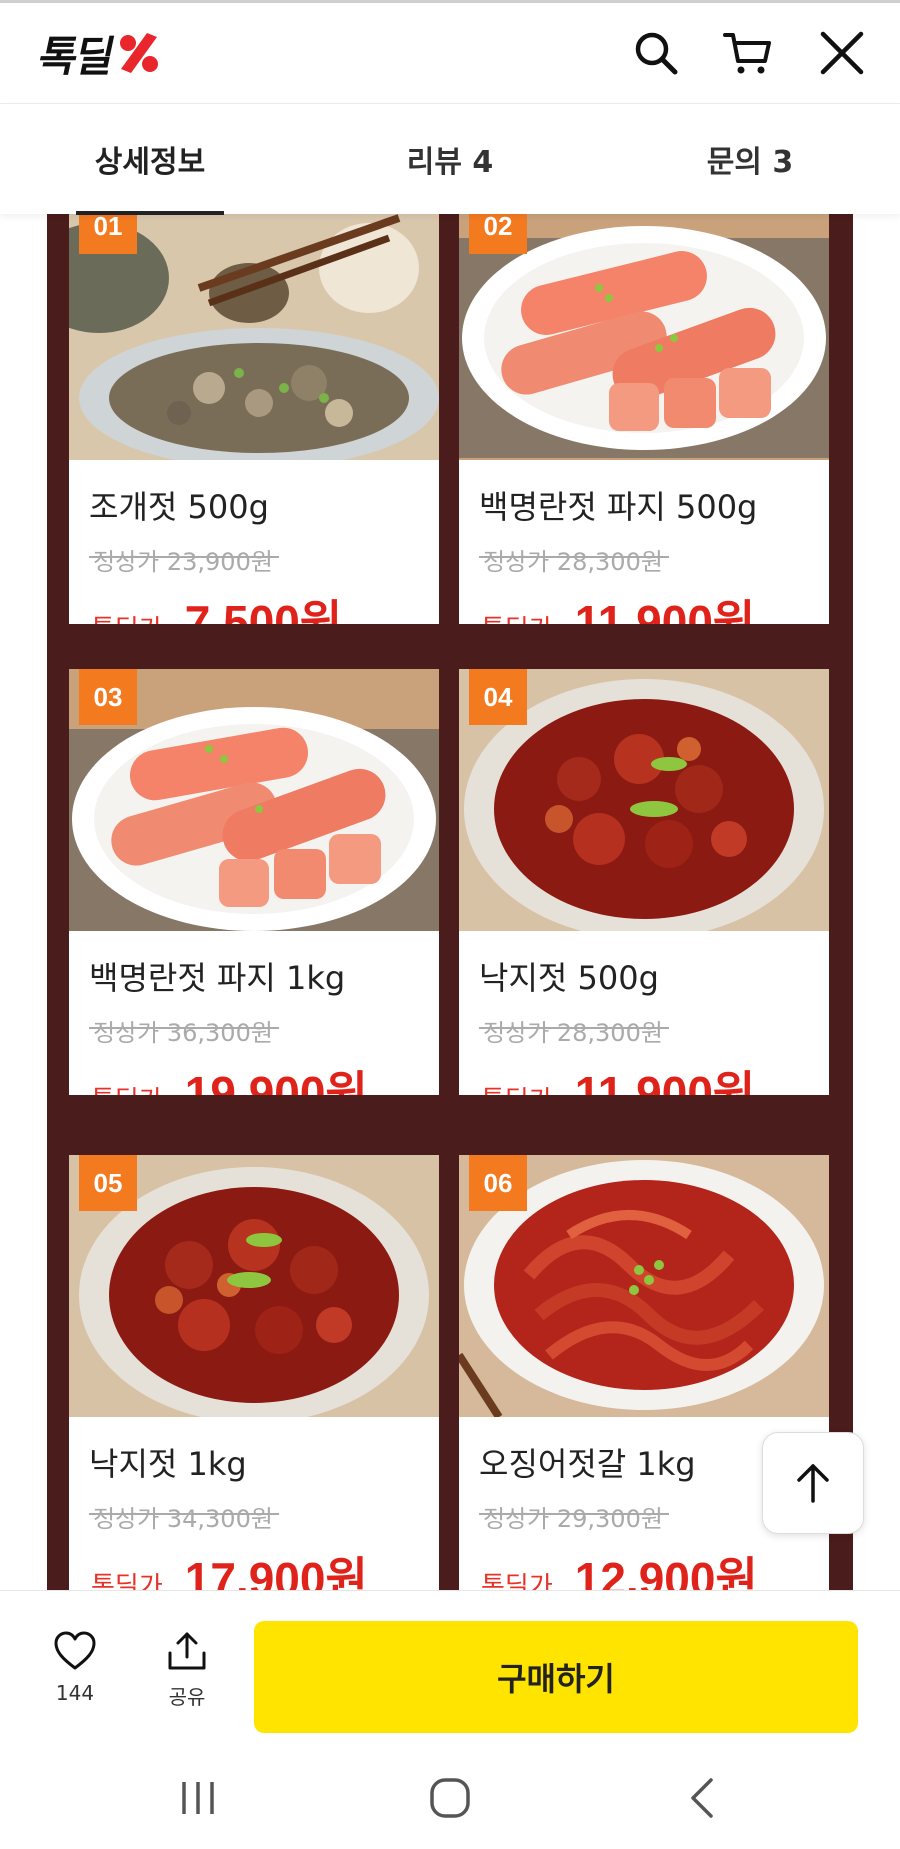 The height and width of the screenshot is (1849, 900). What do you see at coordinates (644, 337) in the screenshot?
I see `product-image: 02` at bounding box center [644, 337].